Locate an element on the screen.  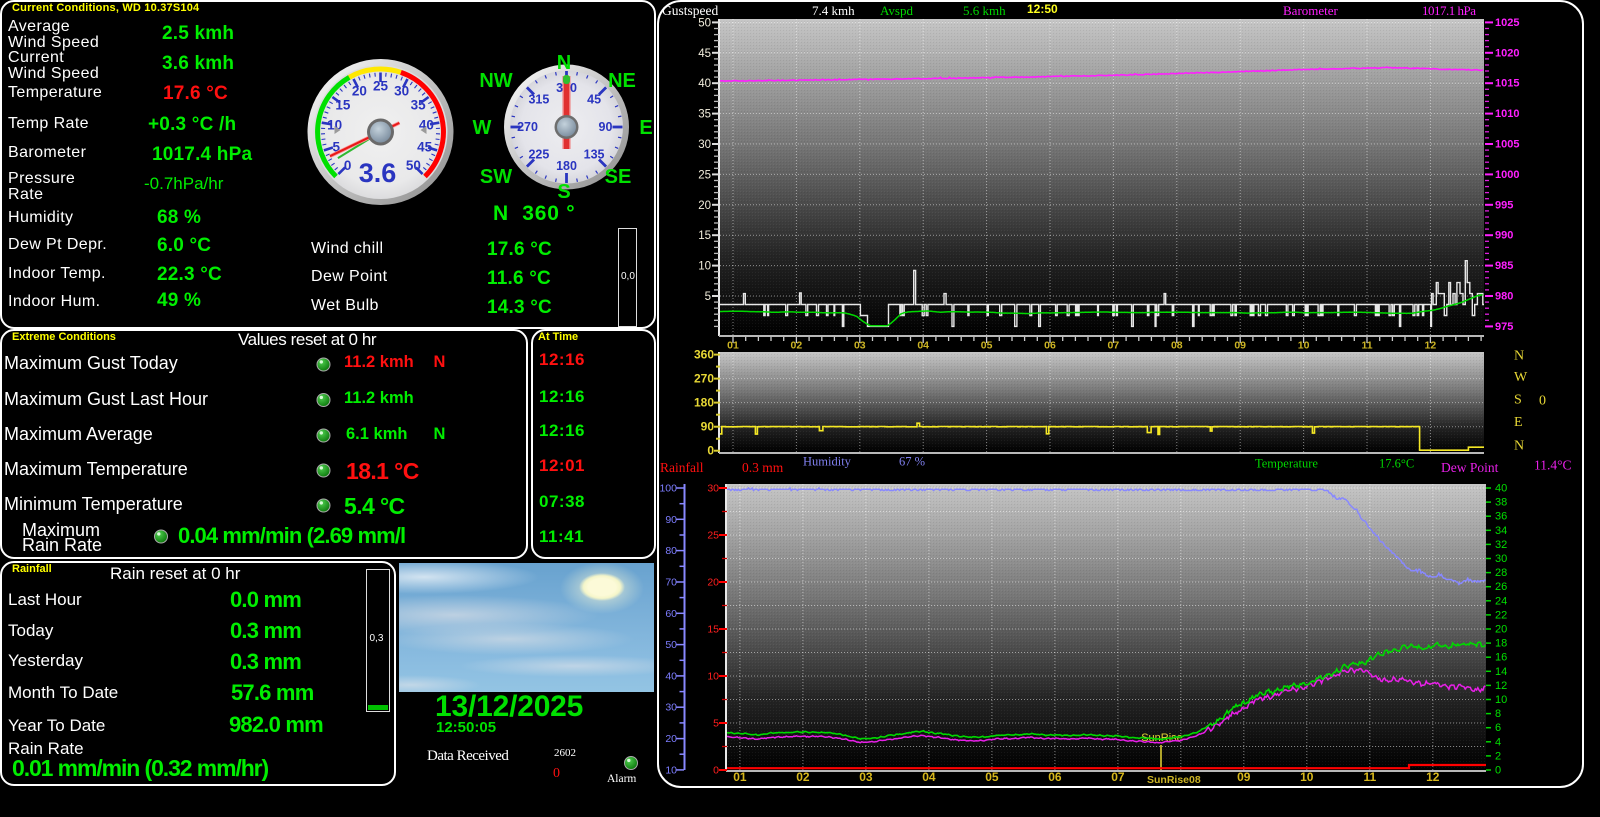
svg-text: 975 is located at coordinates (1504, 327).